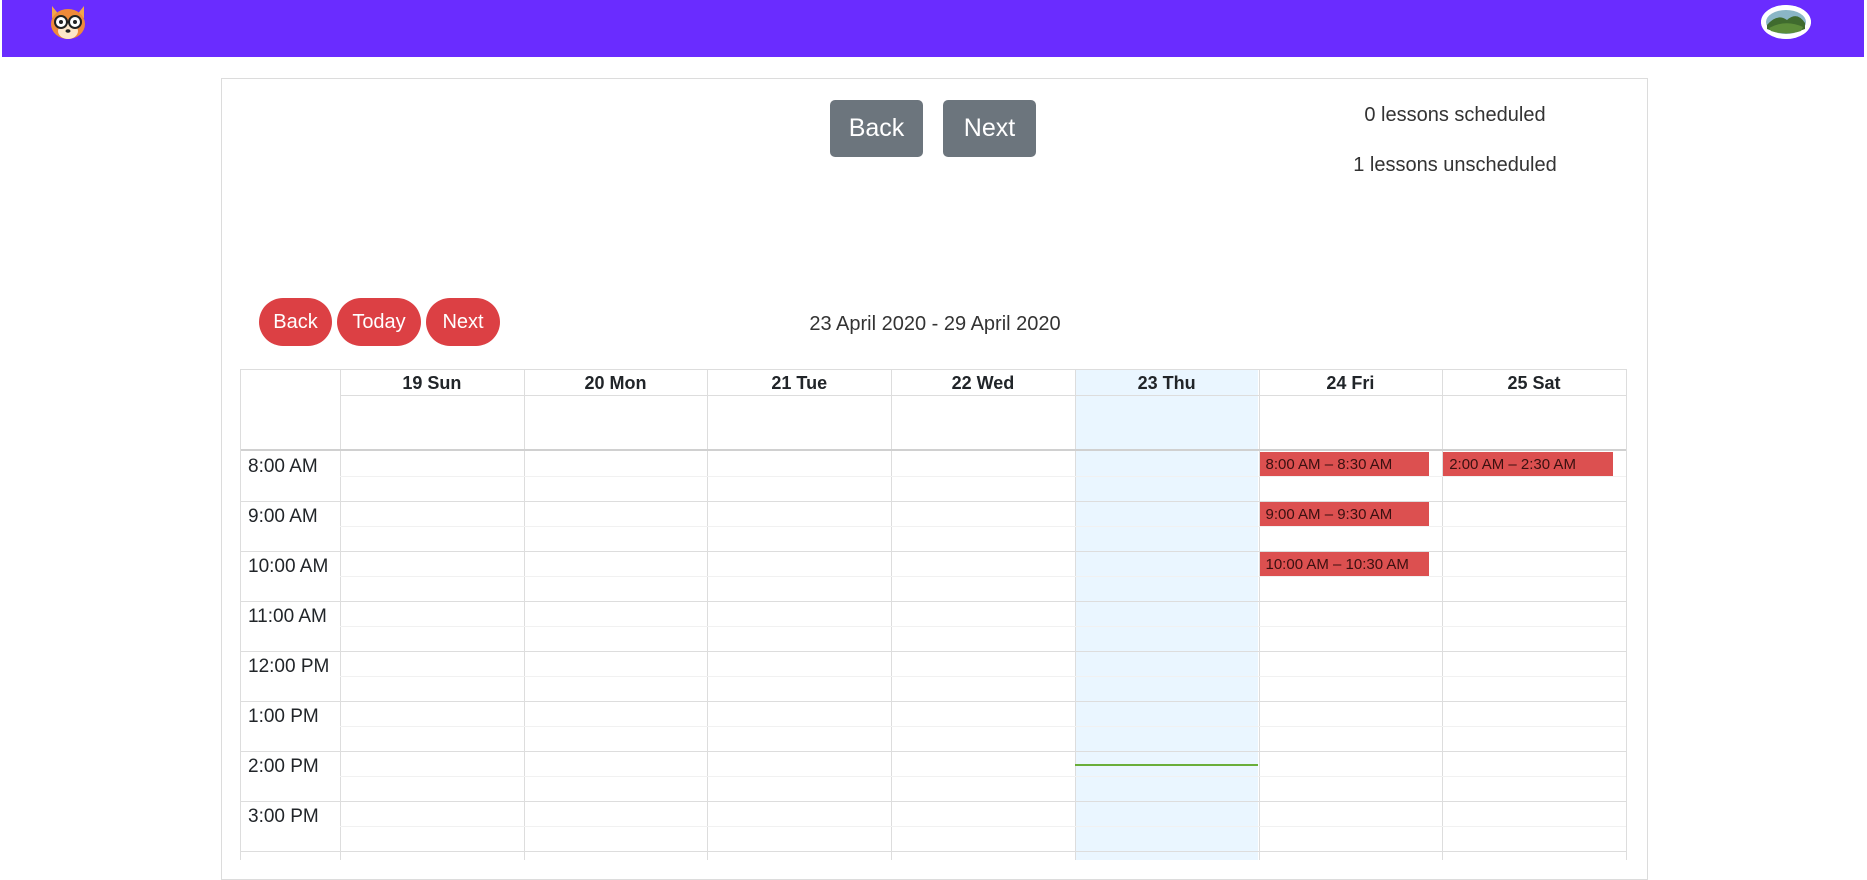 This screenshot has width=1867, height=880. I want to click on header-separator, so click(983, 395).